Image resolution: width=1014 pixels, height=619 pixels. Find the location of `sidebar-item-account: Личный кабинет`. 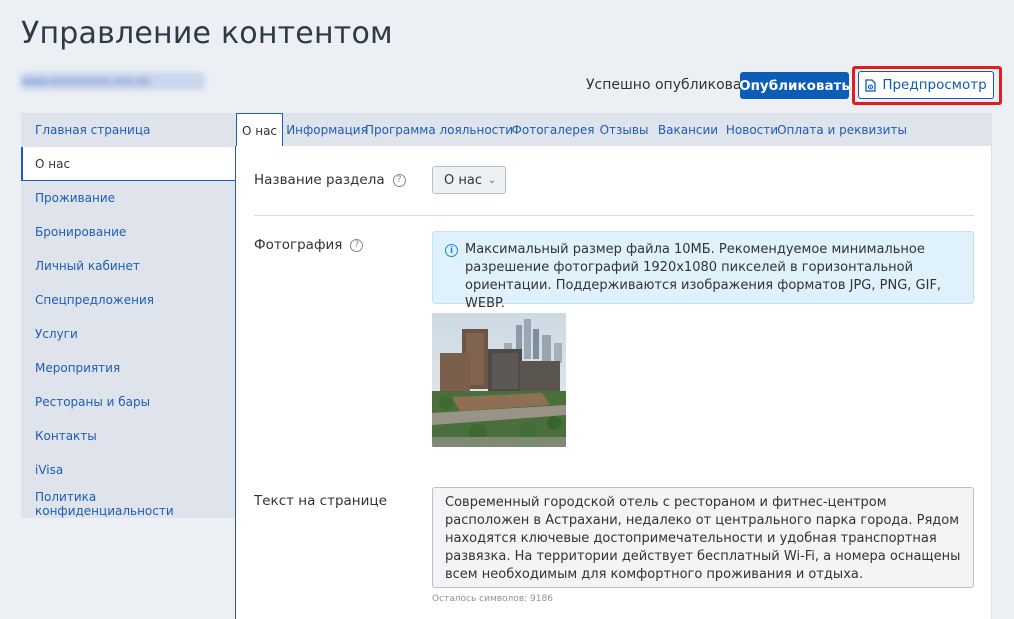

sidebar-item-account: Личный кабинет is located at coordinates (128, 266).